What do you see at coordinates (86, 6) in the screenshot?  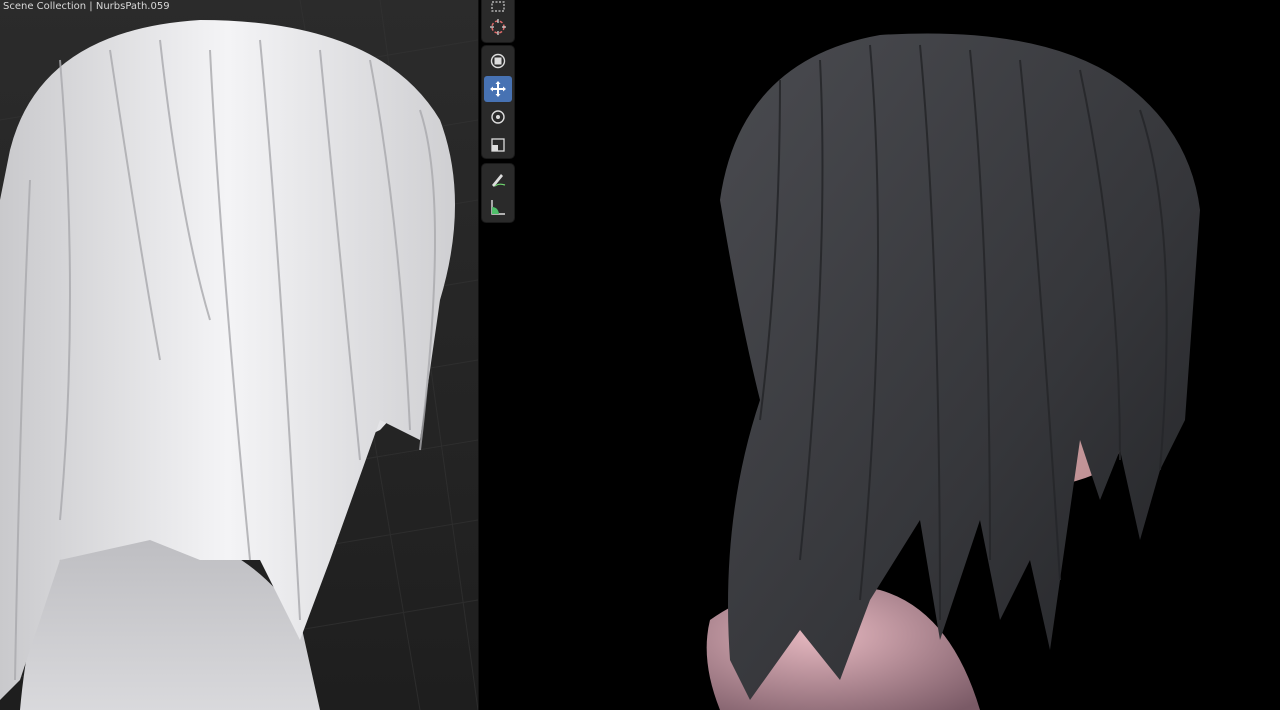 I see `viewport-header-text: Scene Collection | NurbsPath.059` at bounding box center [86, 6].